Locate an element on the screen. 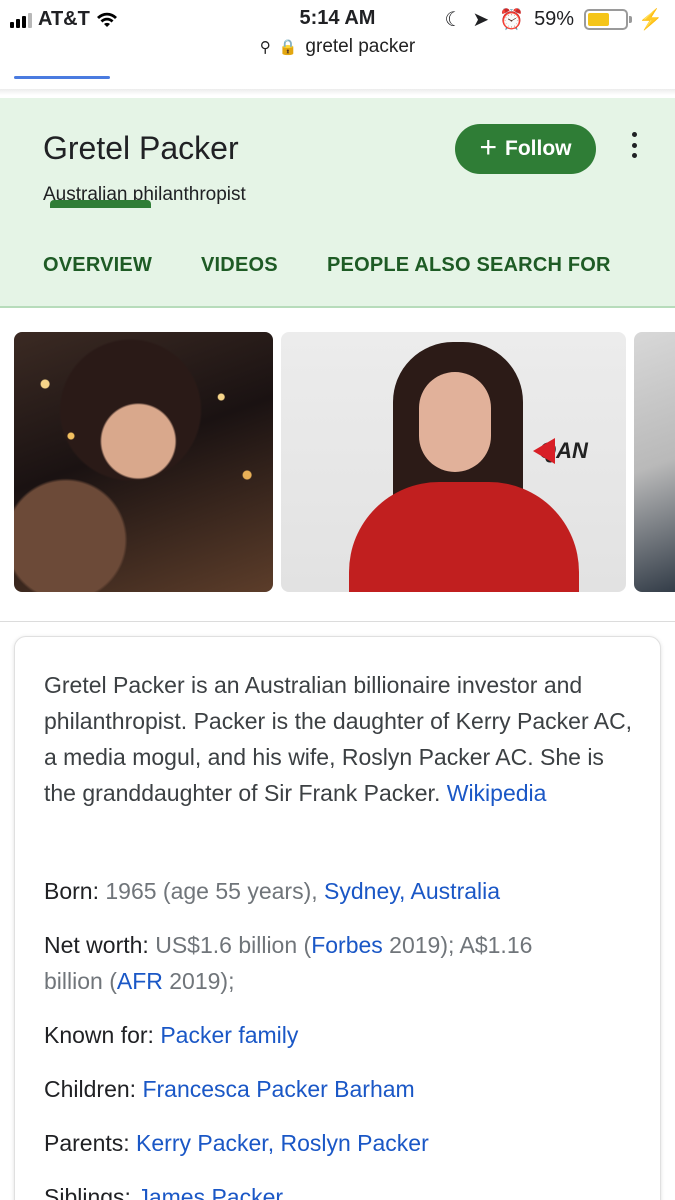 This screenshot has height=1200, width=675. fact-parents: Parents: Kerry Packer, Roslyn Packer is located at coordinates (344, 1143).